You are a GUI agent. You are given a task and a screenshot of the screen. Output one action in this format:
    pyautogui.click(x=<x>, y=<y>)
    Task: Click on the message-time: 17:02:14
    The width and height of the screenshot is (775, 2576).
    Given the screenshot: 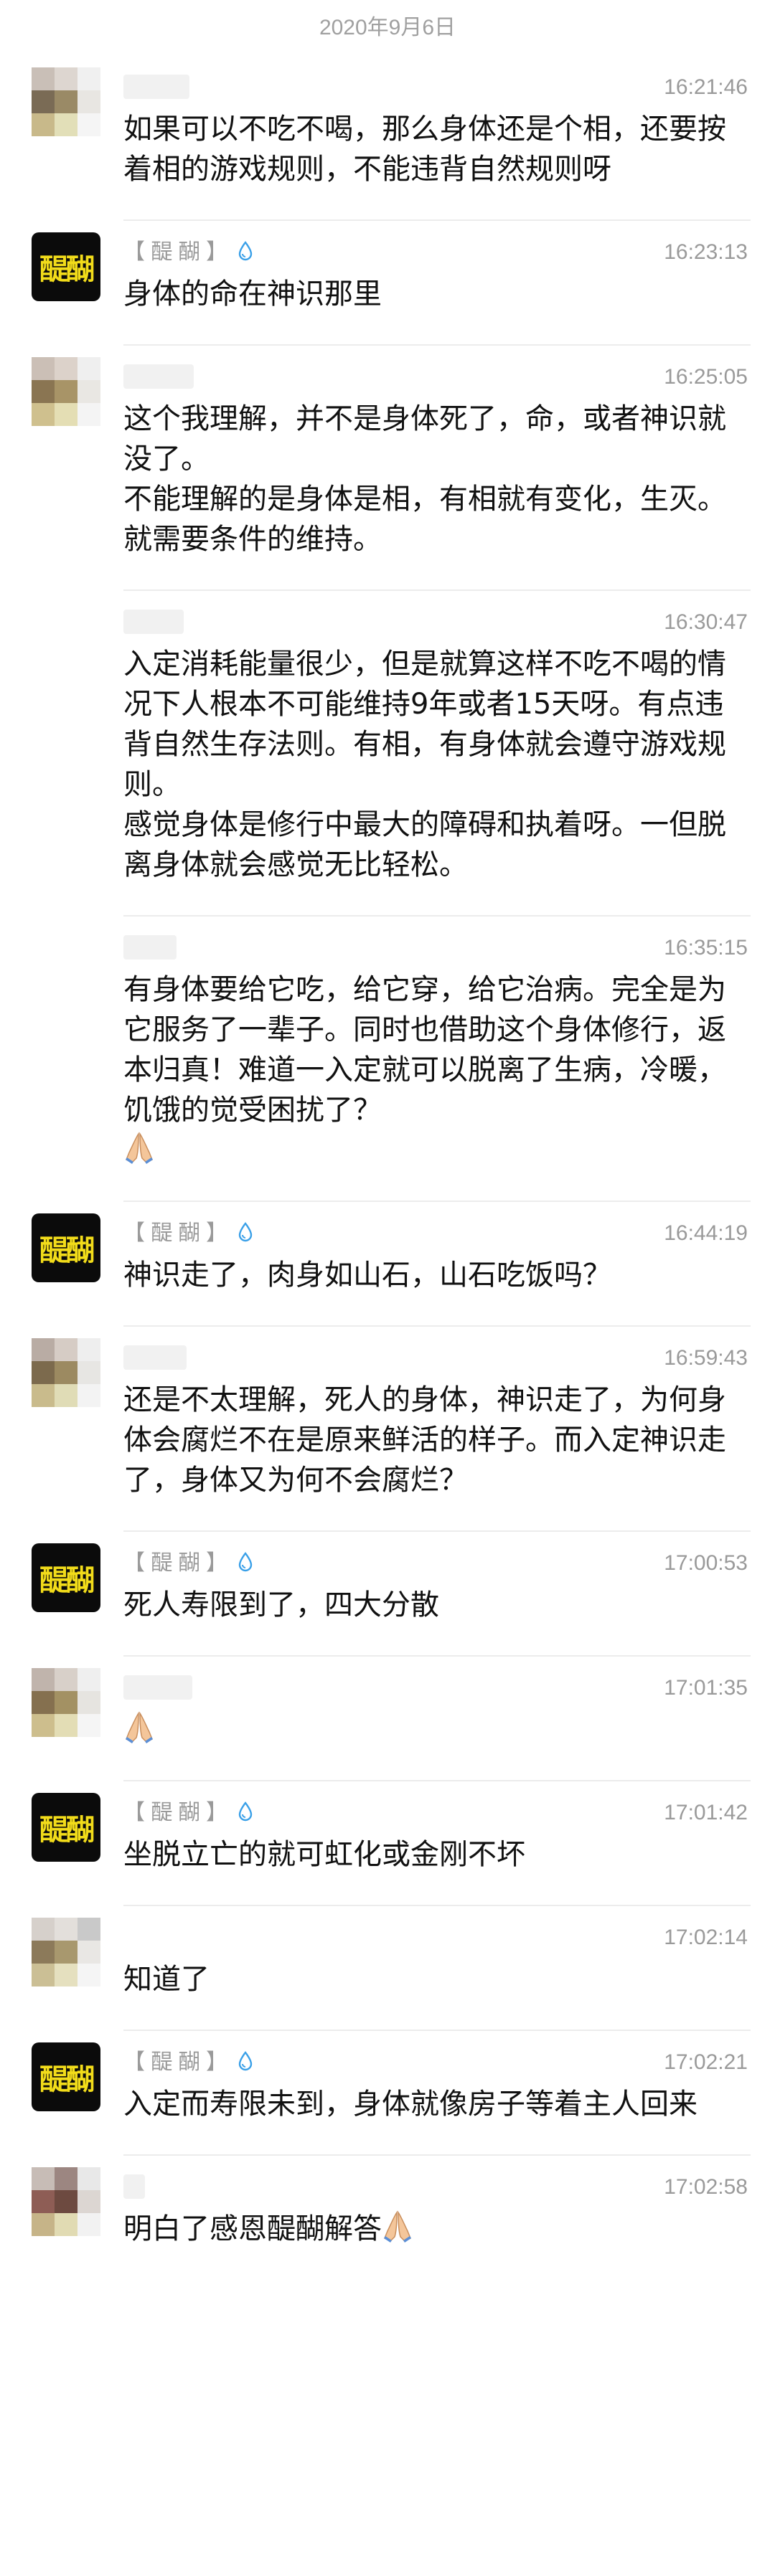 What is the action you would take?
    pyautogui.click(x=706, y=1937)
    